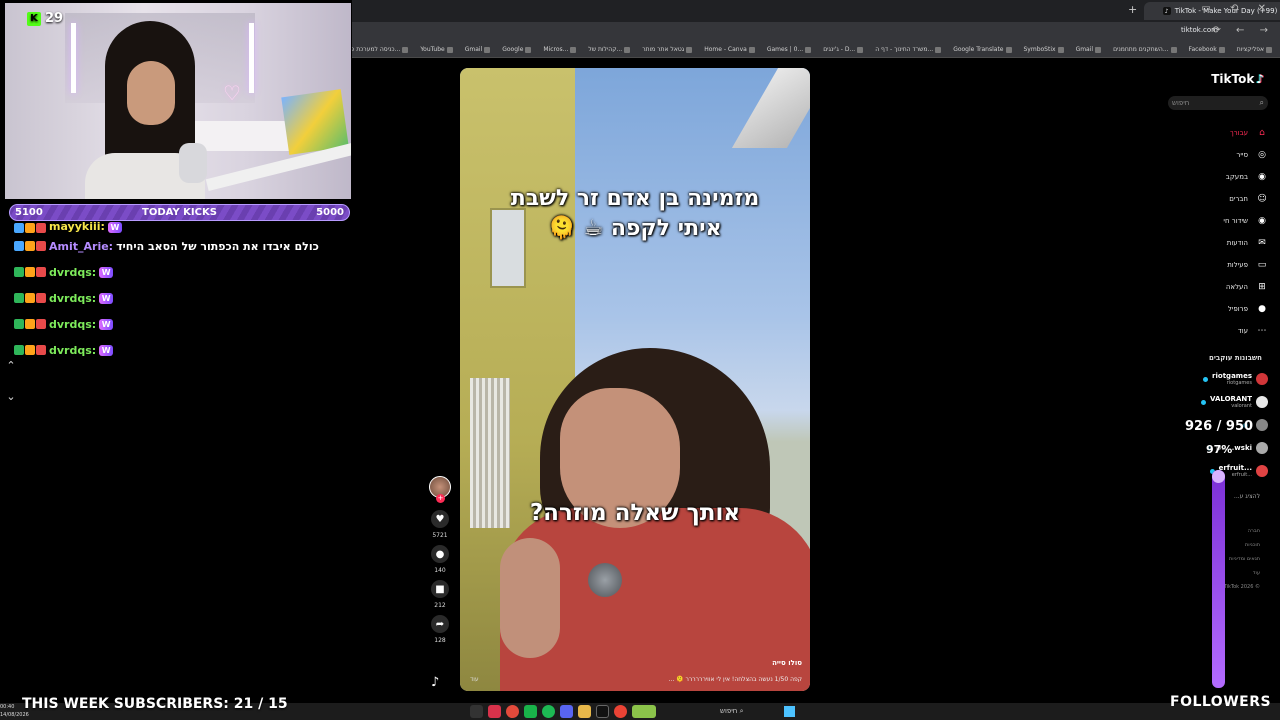 The width and height of the screenshot is (1280, 720). Describe the element at coordinates (1228, 379) in the screenshot. I see `following-account: riotgames riotgames` at that location.